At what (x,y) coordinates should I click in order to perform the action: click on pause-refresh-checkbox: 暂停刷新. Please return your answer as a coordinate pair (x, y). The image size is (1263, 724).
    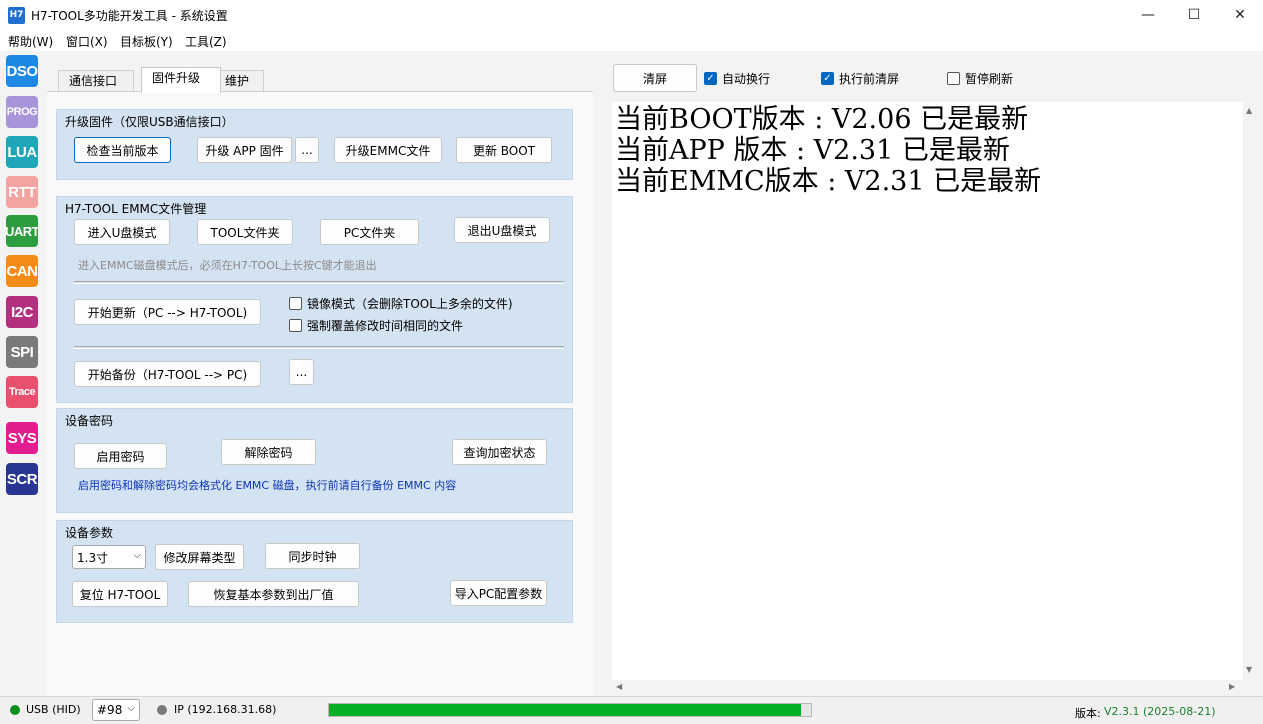
    Looking at the image, I should click on (980, 78).